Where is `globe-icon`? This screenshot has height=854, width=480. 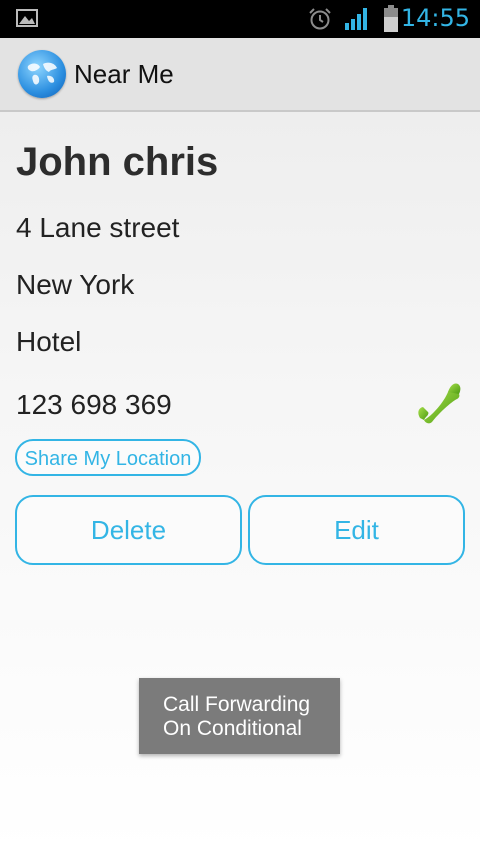 globe-icon is located at coordinates (42, 74).